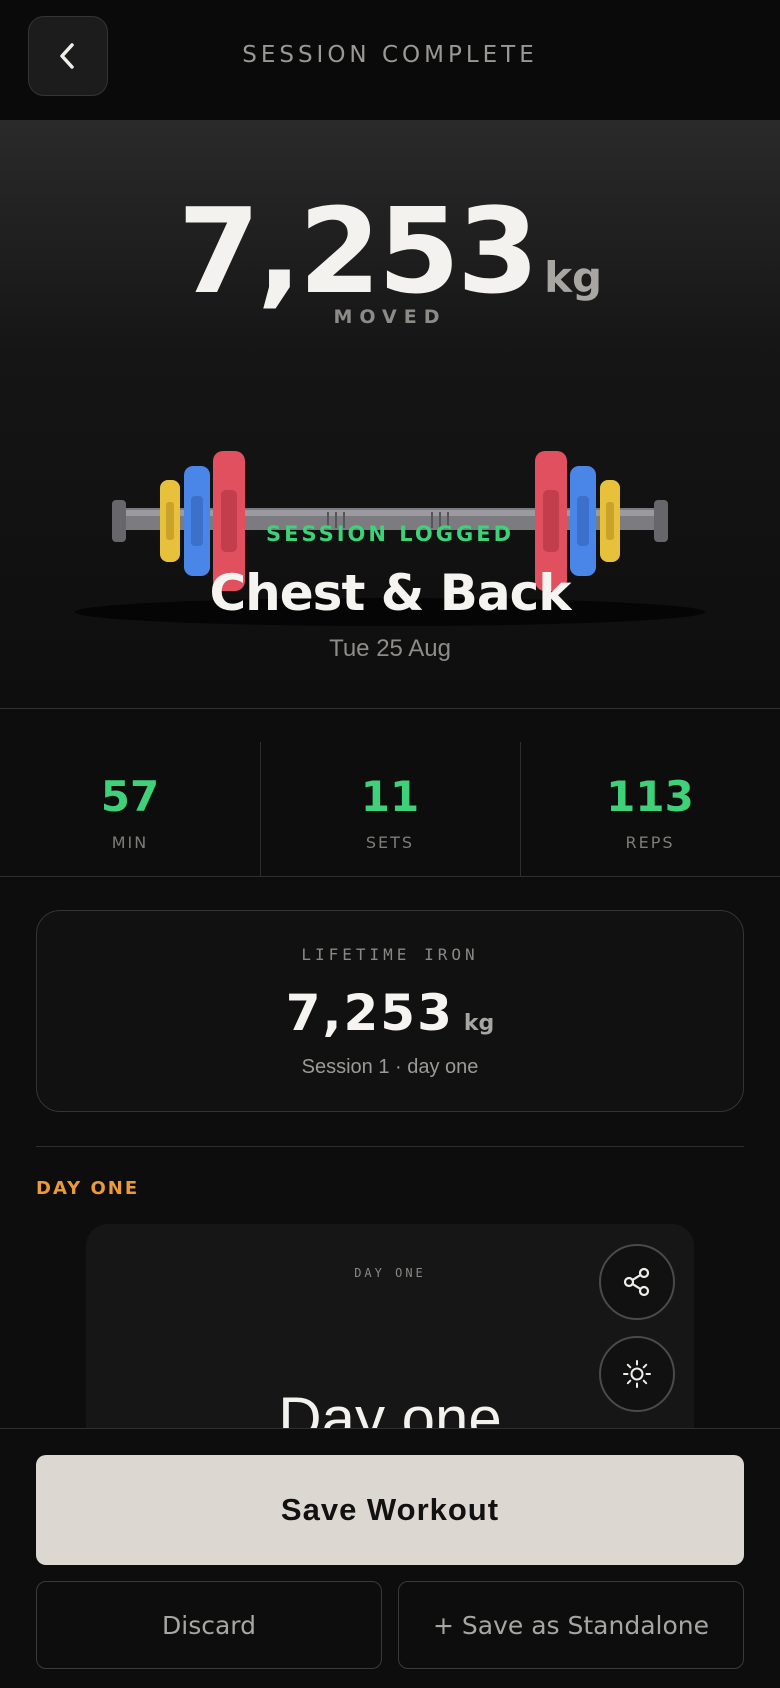  Describe the element at coordinates (358, 251) in the screenshot. I see `total-weight-value: 7,253` at that location.